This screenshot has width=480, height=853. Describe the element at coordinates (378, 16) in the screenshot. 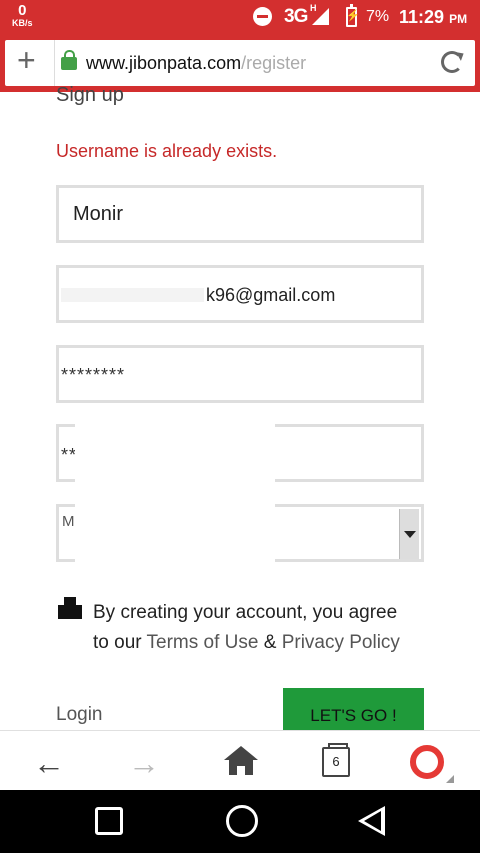

I see `battery-percent: 7%` at that location.